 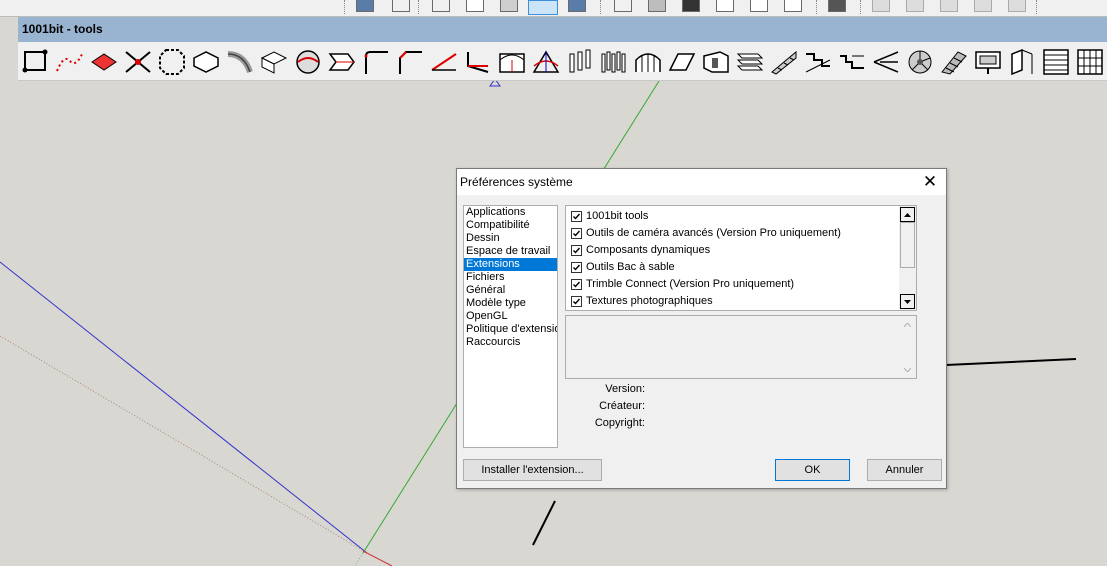 What do you see at coordinates (510, 342) in the screenshot?
I see `category-item: Raccourcis` at bounding box center [510, 342].